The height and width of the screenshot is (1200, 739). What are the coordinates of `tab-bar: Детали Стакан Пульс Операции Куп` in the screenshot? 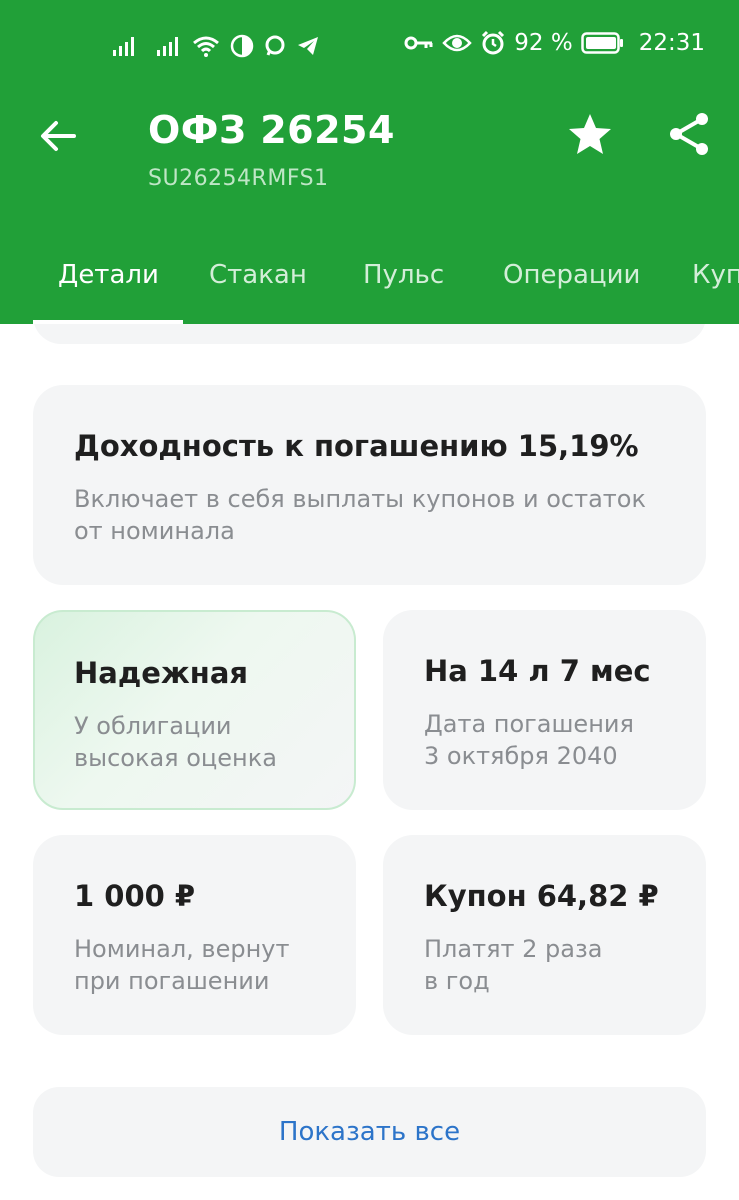 It's located at (369, 288).